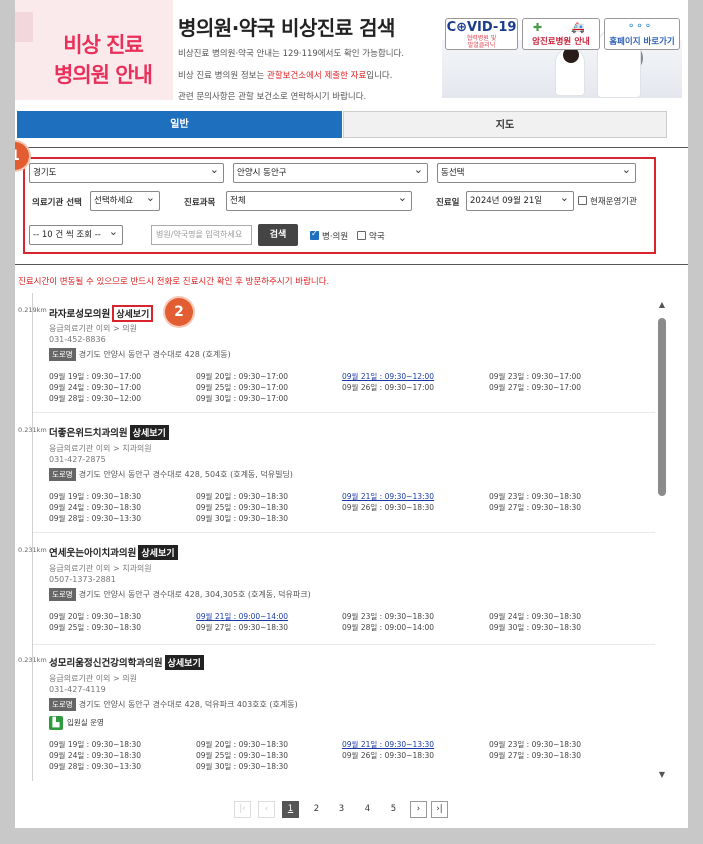 The image size is (703, 844). I want to click on covid-sub-1: 협력병원 및, so click(481, 38).